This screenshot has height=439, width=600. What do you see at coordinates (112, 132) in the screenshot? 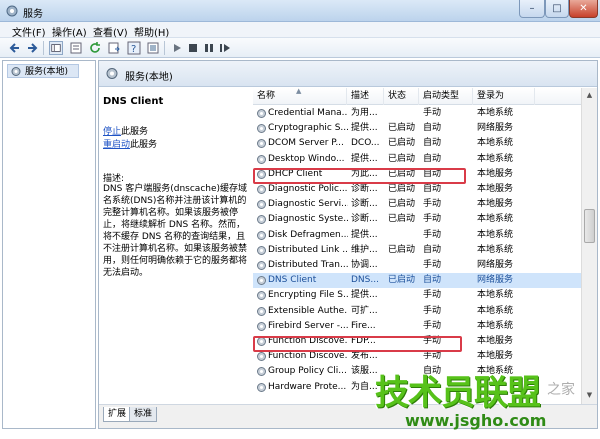
I see `stop-link-text: 停止` at bounding box center [112, 132].